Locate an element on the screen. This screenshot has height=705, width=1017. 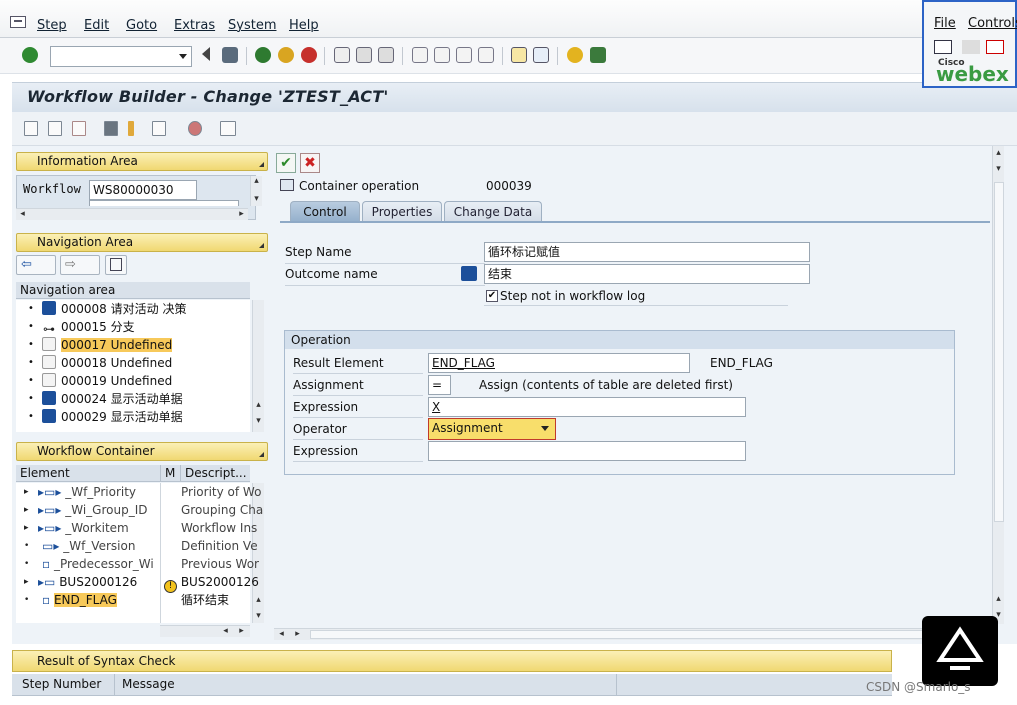
open-folder-icon is located at coordinates (943, 47).